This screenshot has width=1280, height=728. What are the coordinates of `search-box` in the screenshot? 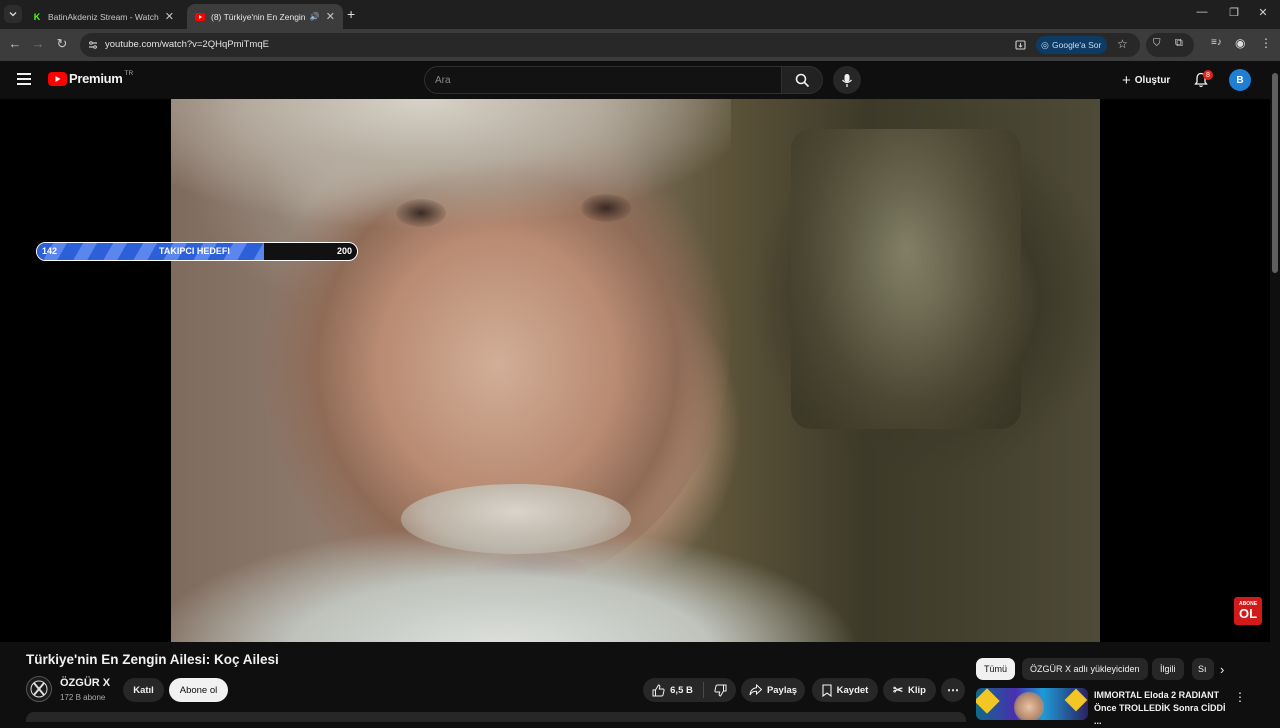 It's located at (603, 80).